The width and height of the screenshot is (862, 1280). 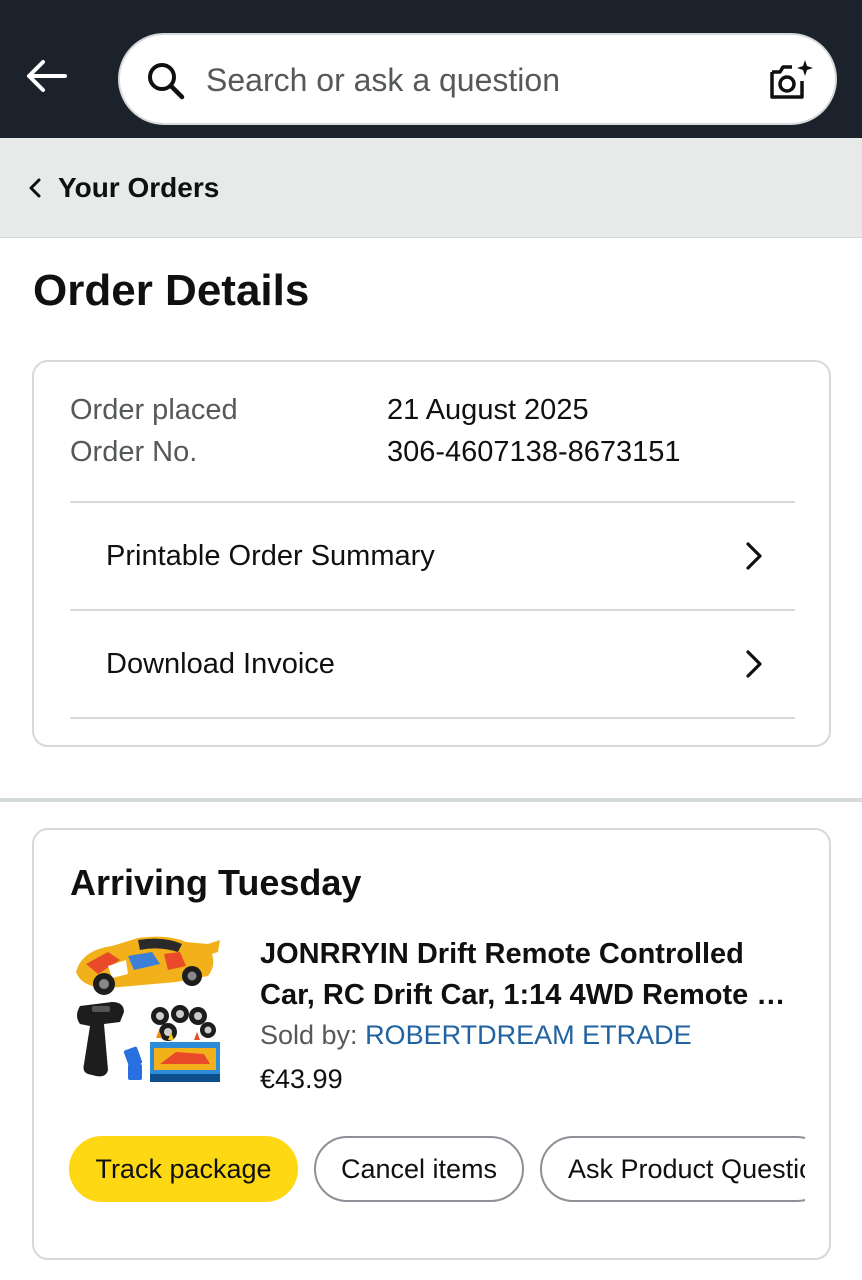 I want to click on breadcrumb-label: Your Orders, so click(x=139, y=187).